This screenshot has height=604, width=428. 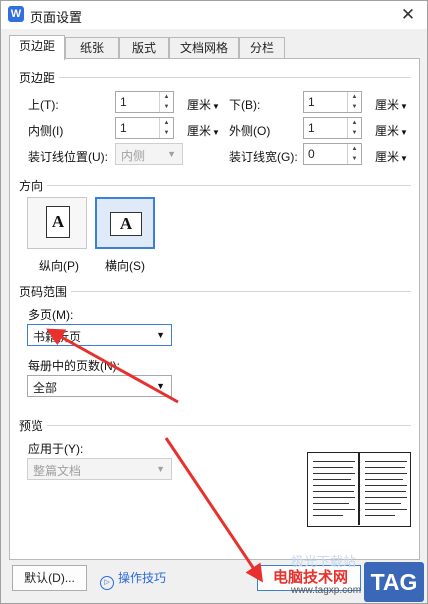 What do you see at coordinates (123, 128) in the screenshot?
I see `inside-margin-value: 1` at bounding box center [123, 128].